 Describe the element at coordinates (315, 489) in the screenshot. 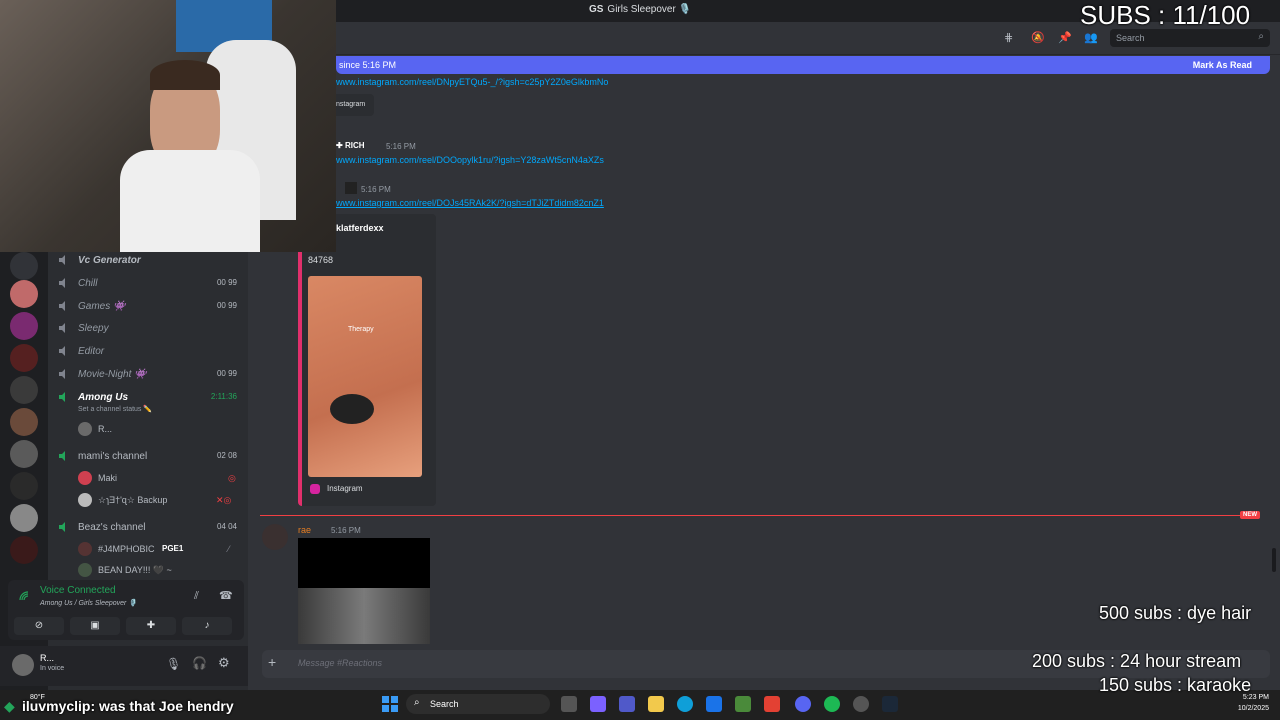

I see `instagram-icon` at that location.